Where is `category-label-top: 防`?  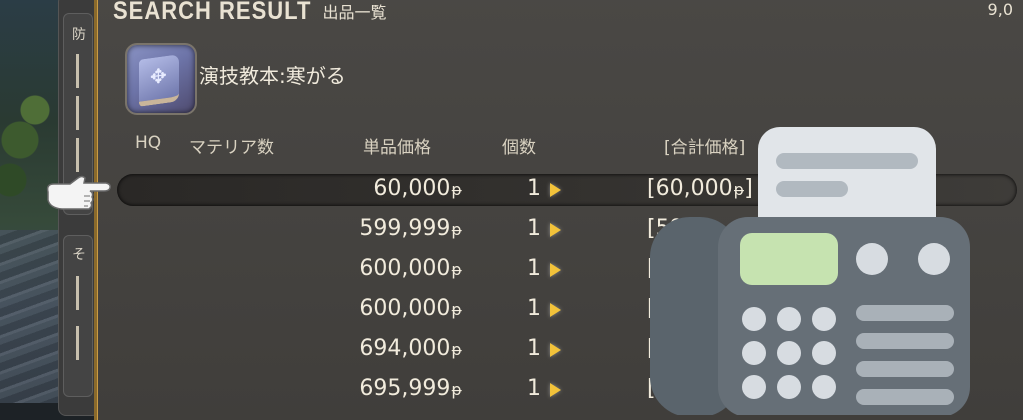
category-label-top: 防 is located at coordinates (79, 35).